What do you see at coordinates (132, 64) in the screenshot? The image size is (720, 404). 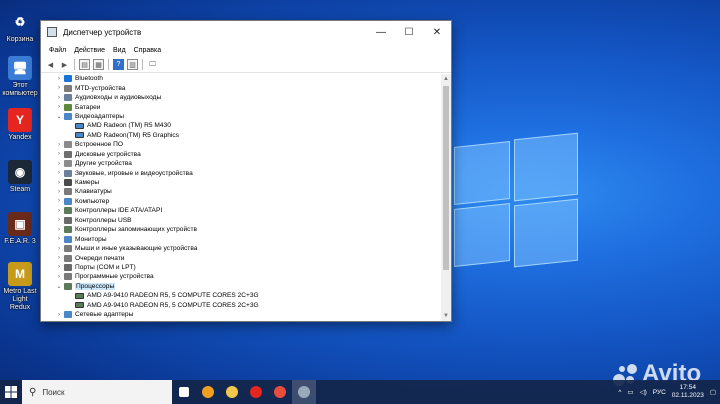 I see `view-icon: ▥` at bounding box center [132, 64].